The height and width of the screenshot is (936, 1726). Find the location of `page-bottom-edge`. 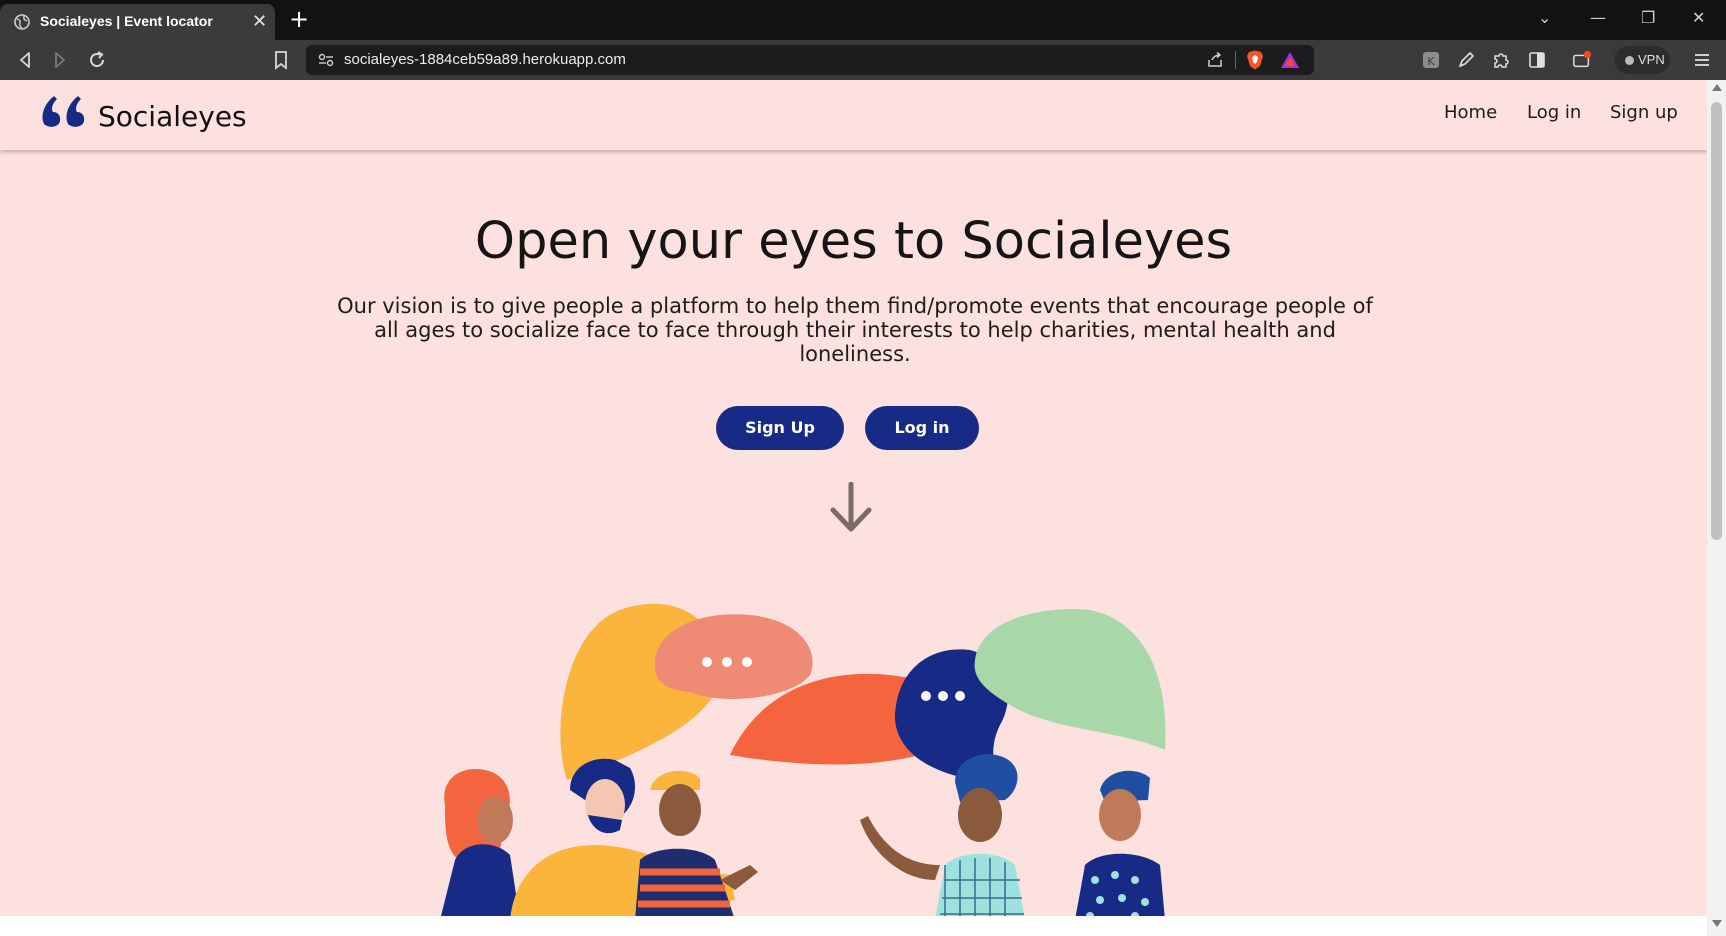

page-bottom-edge is located at coordinates (853, 926).